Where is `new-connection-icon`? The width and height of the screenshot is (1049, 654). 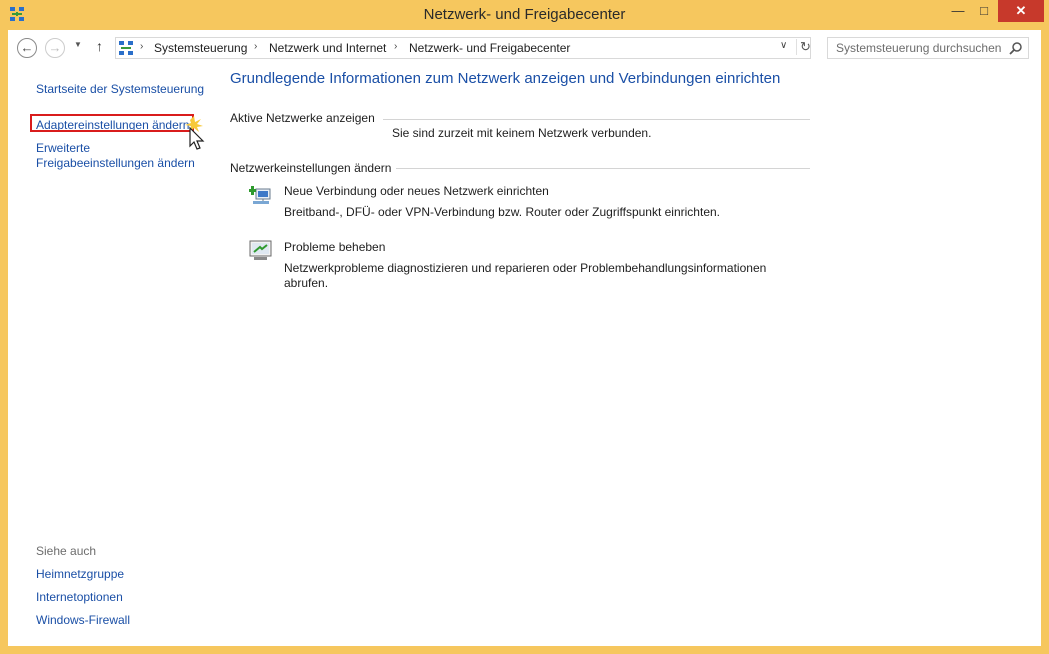 new-connection-icon is located at coordinates (260, 195).